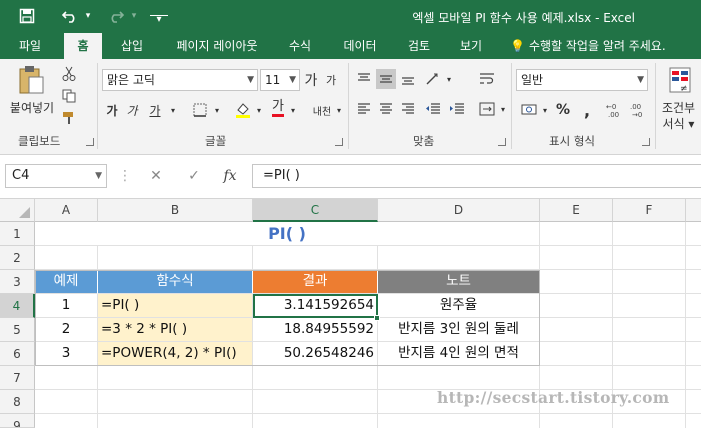 The height and width of the screenshot is (428, 701). I want to click on wrap-text-icon, so click(487, 79).